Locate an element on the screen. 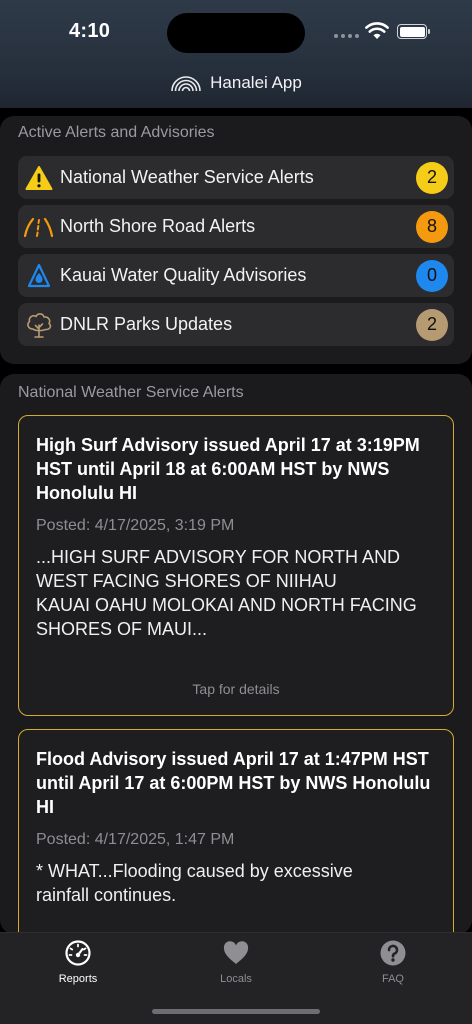  alert-row-label: DNLR Parks Updates is located at coordinates (146, 324).